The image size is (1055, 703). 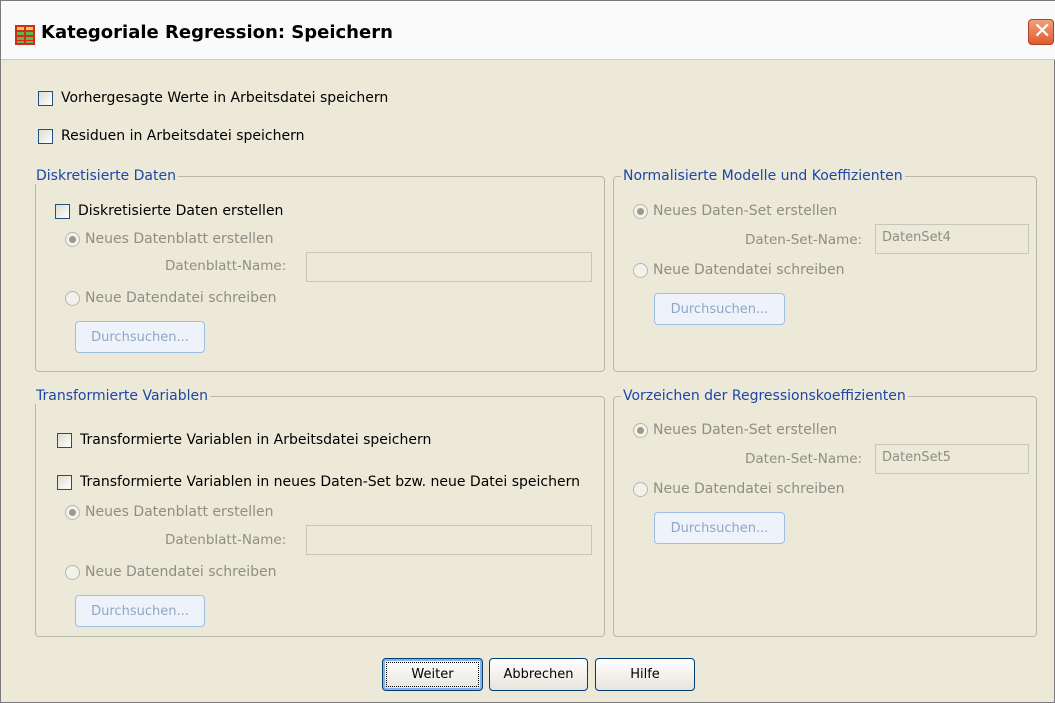 What do you see at coordinates (763, 176) in the screenshot?
I see `normalized-models-legend: Normalisierte Modelle und Koeffizienten` at bounding box center [763, 176].